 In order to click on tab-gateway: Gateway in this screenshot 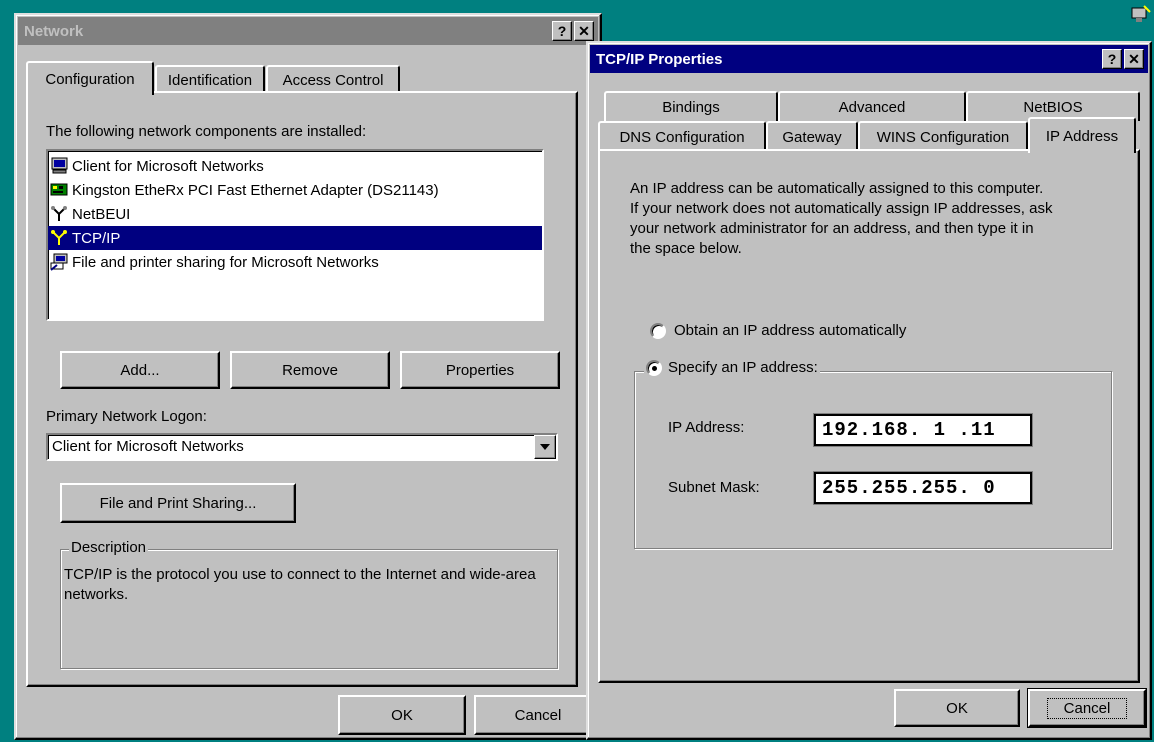, I will do `click(812, 136)`.